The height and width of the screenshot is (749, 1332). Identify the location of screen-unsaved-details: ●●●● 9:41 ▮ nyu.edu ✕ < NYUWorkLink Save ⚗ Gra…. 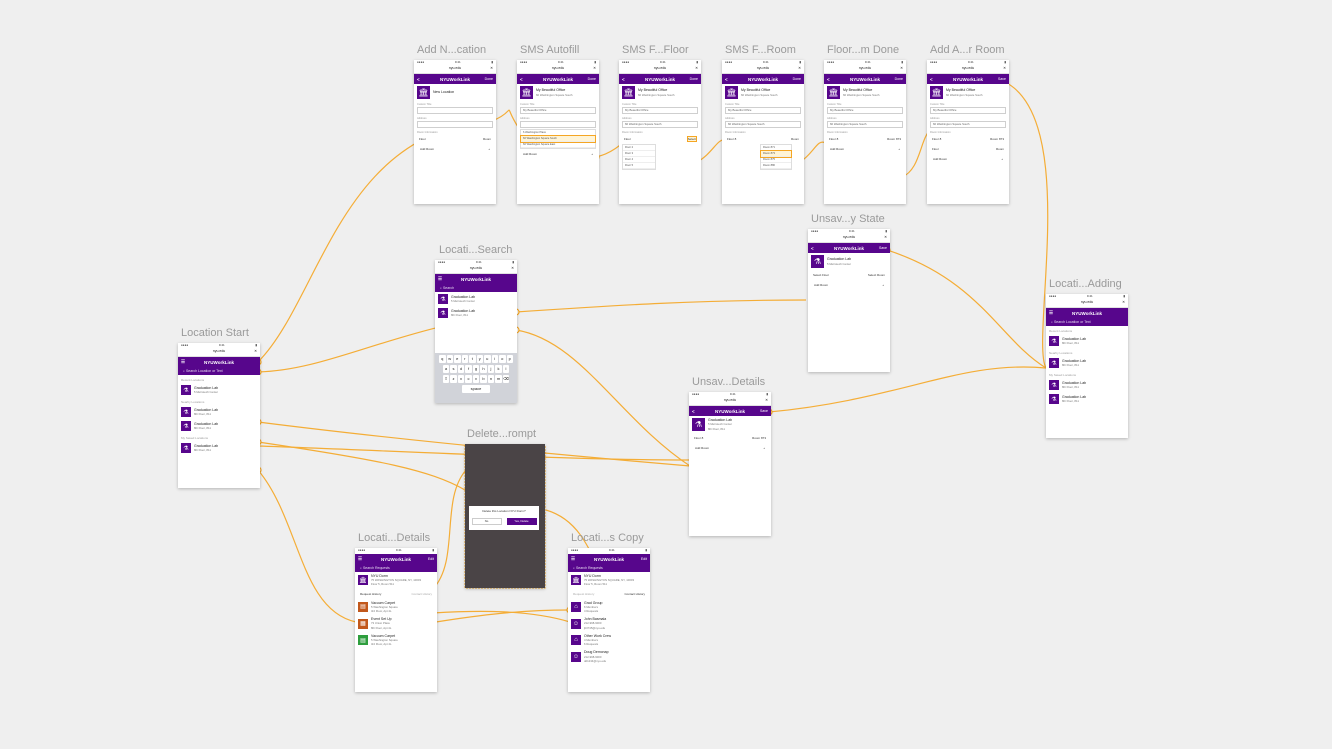
(730, 464).